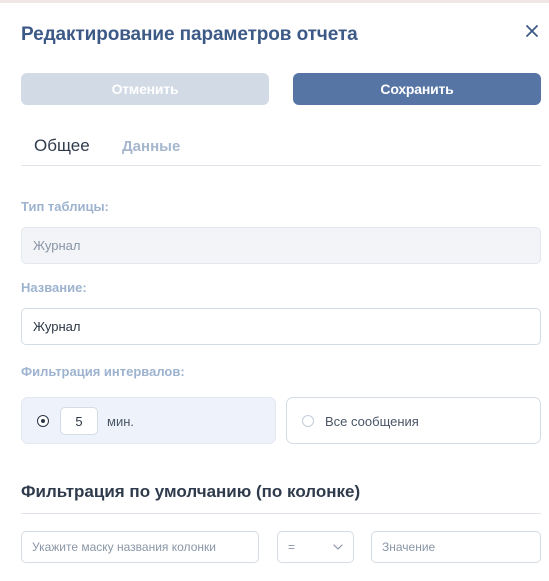 The height and width of the screenshot is (581, 549). Describe the element at coordinates (372, 421) in the screenshot. I see `all-messages-label: Все сообщения` at that location.